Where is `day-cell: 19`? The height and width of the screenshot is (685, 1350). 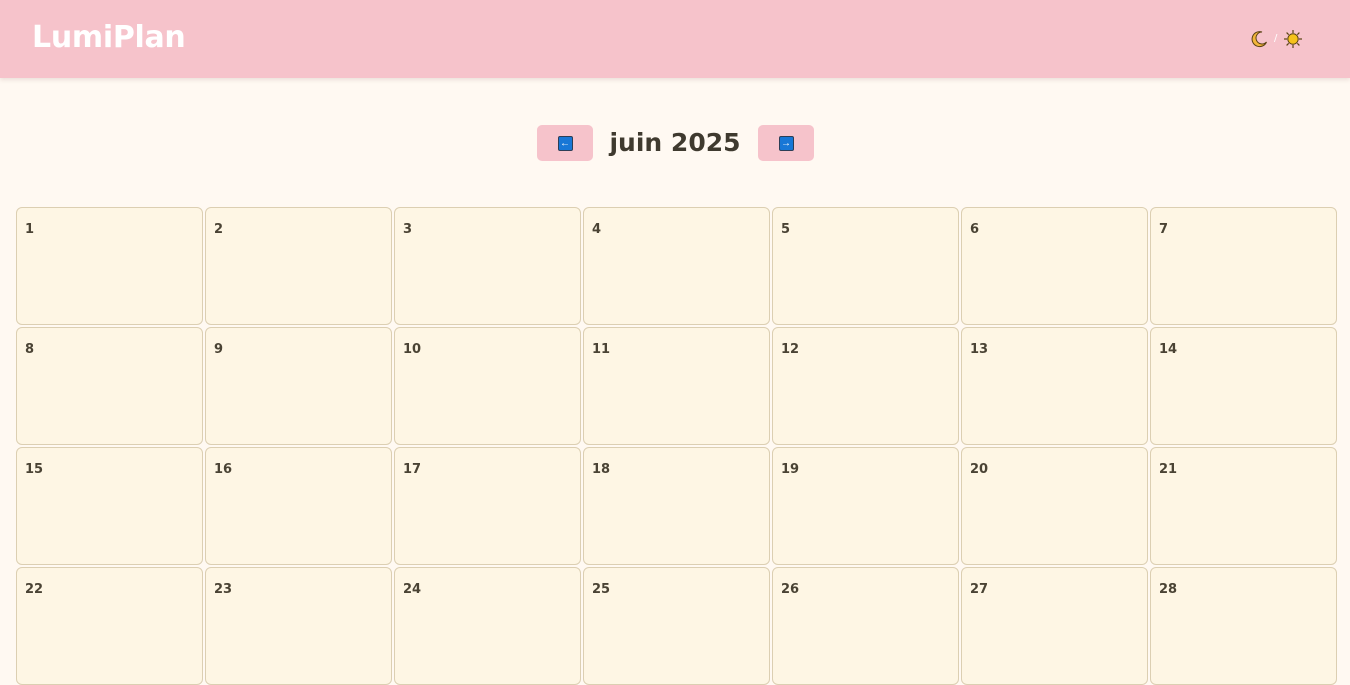 day-cell: 19 is located at coordinates (865, 506).